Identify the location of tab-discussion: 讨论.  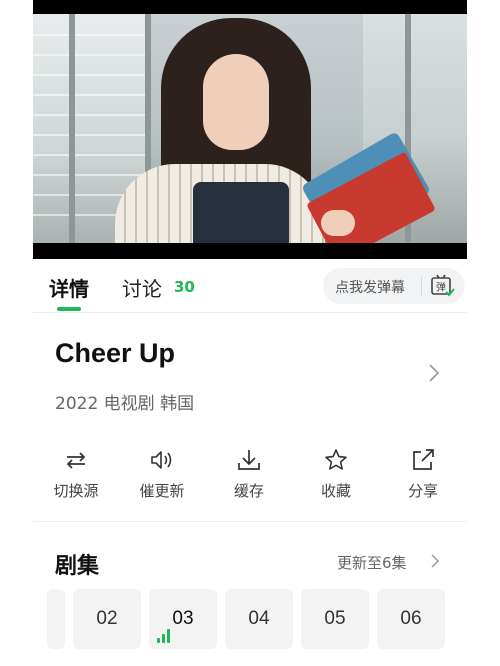
(142, 287).